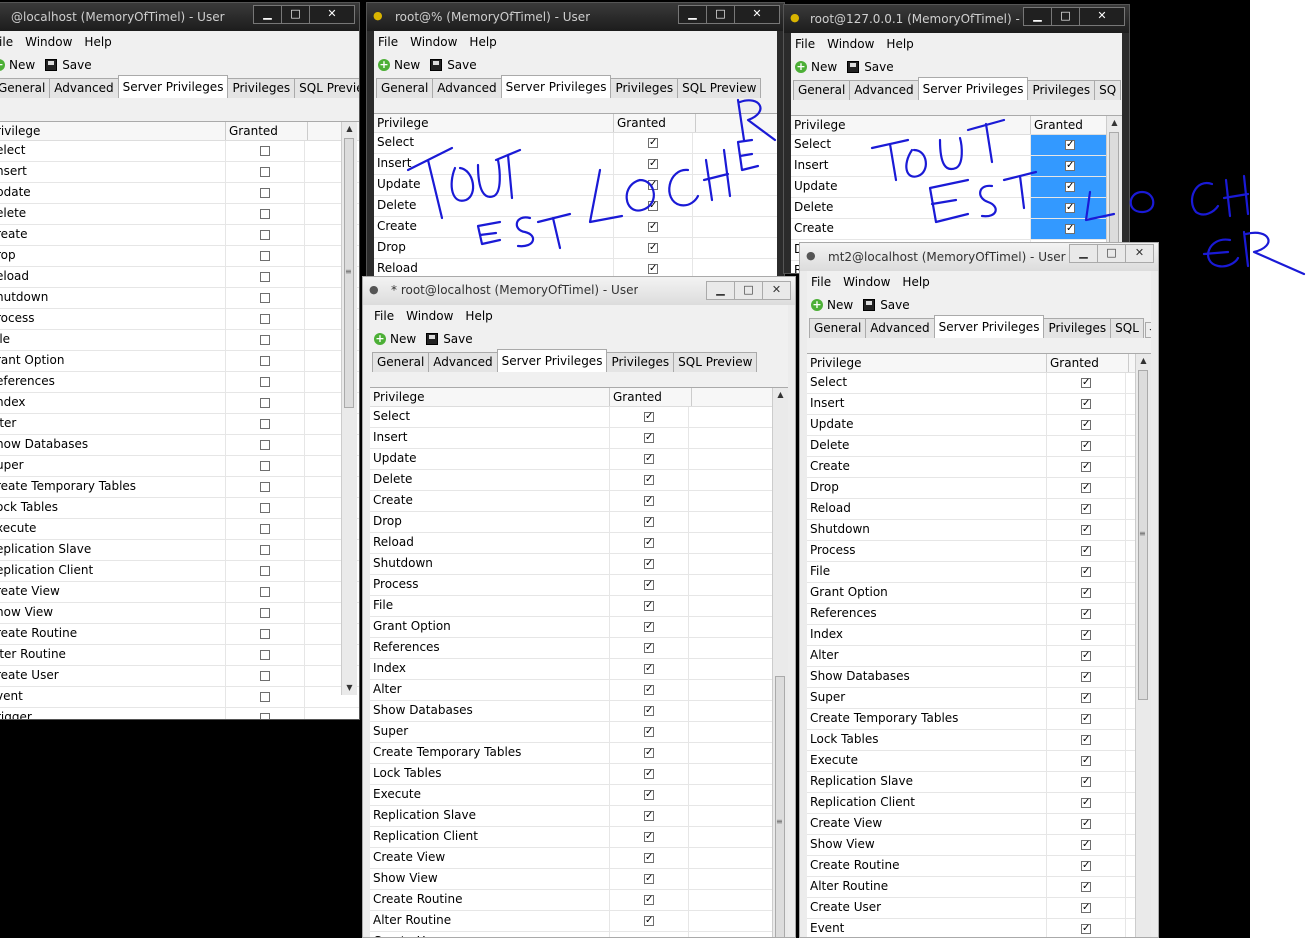 The image size is (1307, 938). What do you see at coordinates (870, 67) in the screenshot?
I see `save-button: Save` at bounding box center [870, 67].